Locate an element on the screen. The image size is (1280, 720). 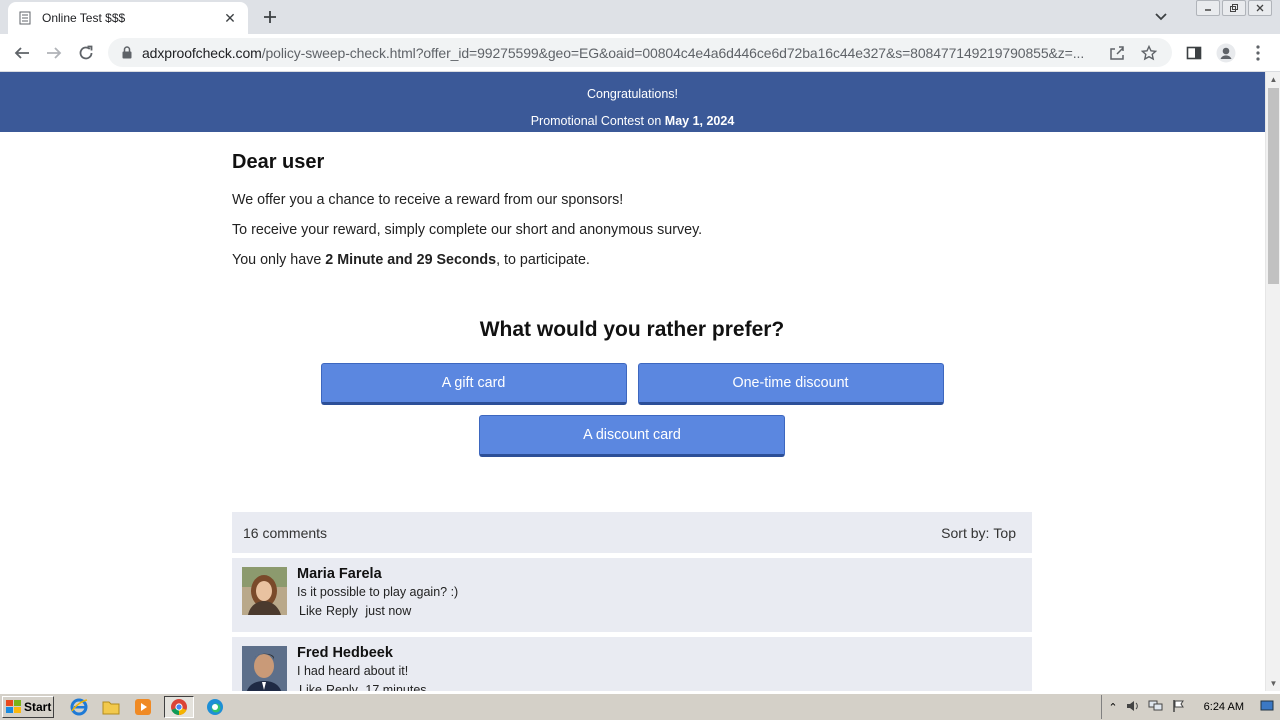
document-icon is located at coordinates (25, 18).